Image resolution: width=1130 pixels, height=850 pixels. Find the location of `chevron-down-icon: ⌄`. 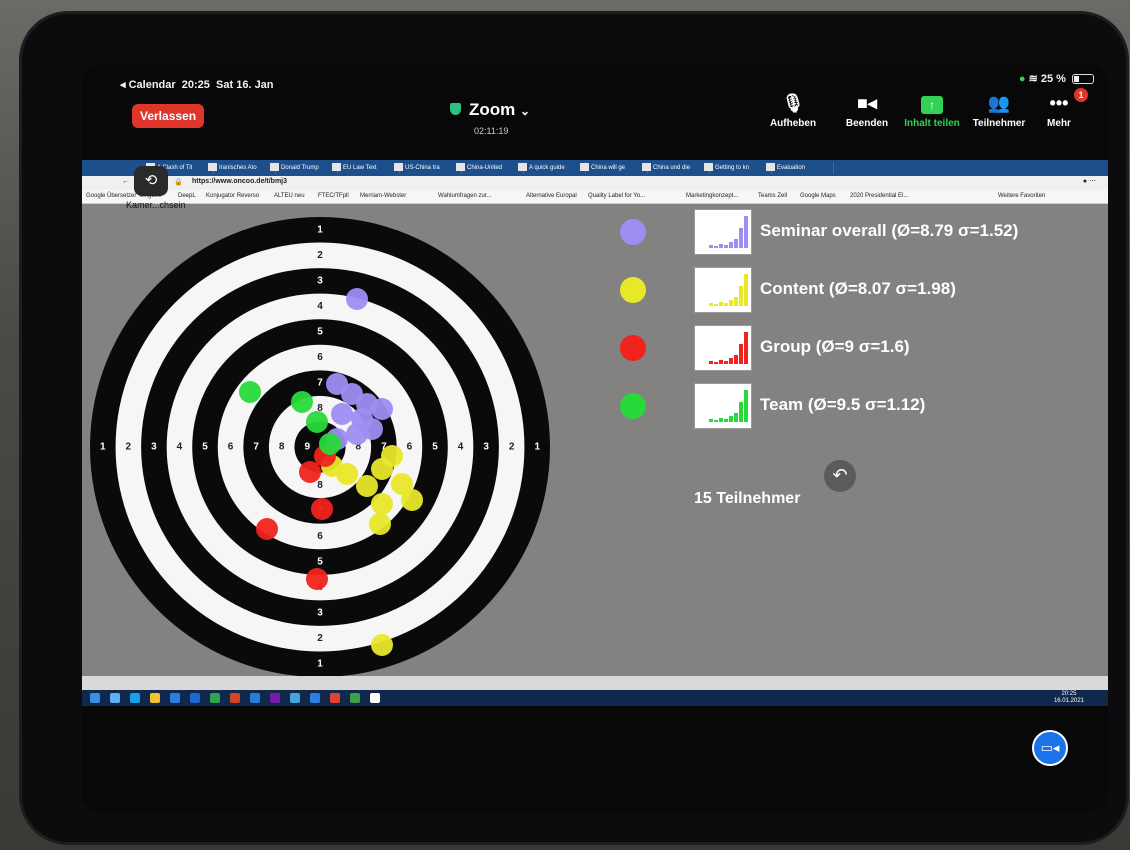

chevron-down-icon: ⌄ is located at coordinates (525, 111).